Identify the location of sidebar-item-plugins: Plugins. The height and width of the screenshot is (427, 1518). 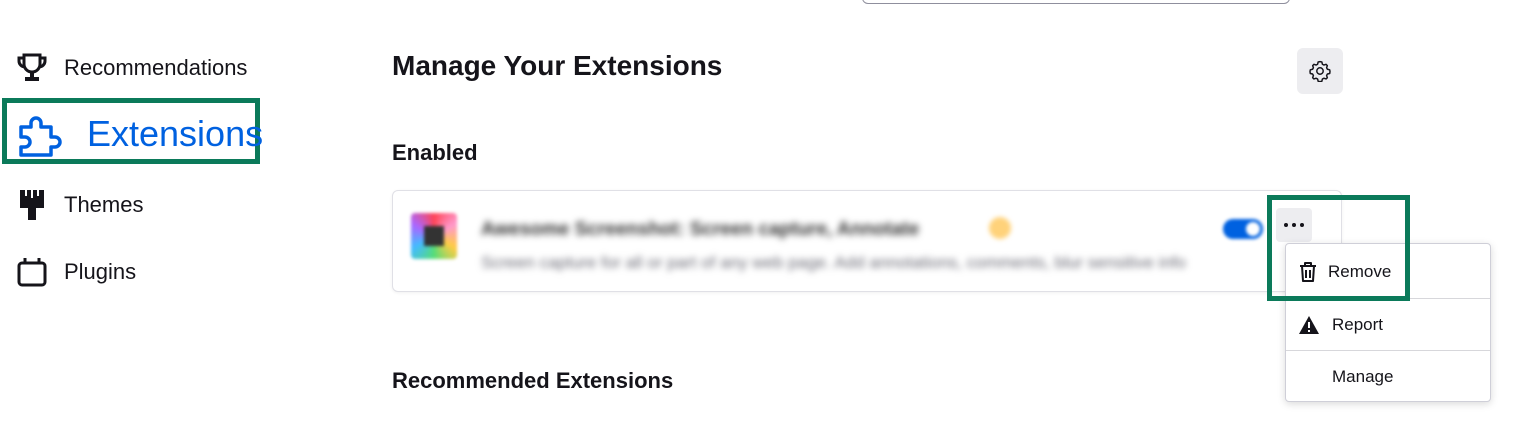
(76, 272).